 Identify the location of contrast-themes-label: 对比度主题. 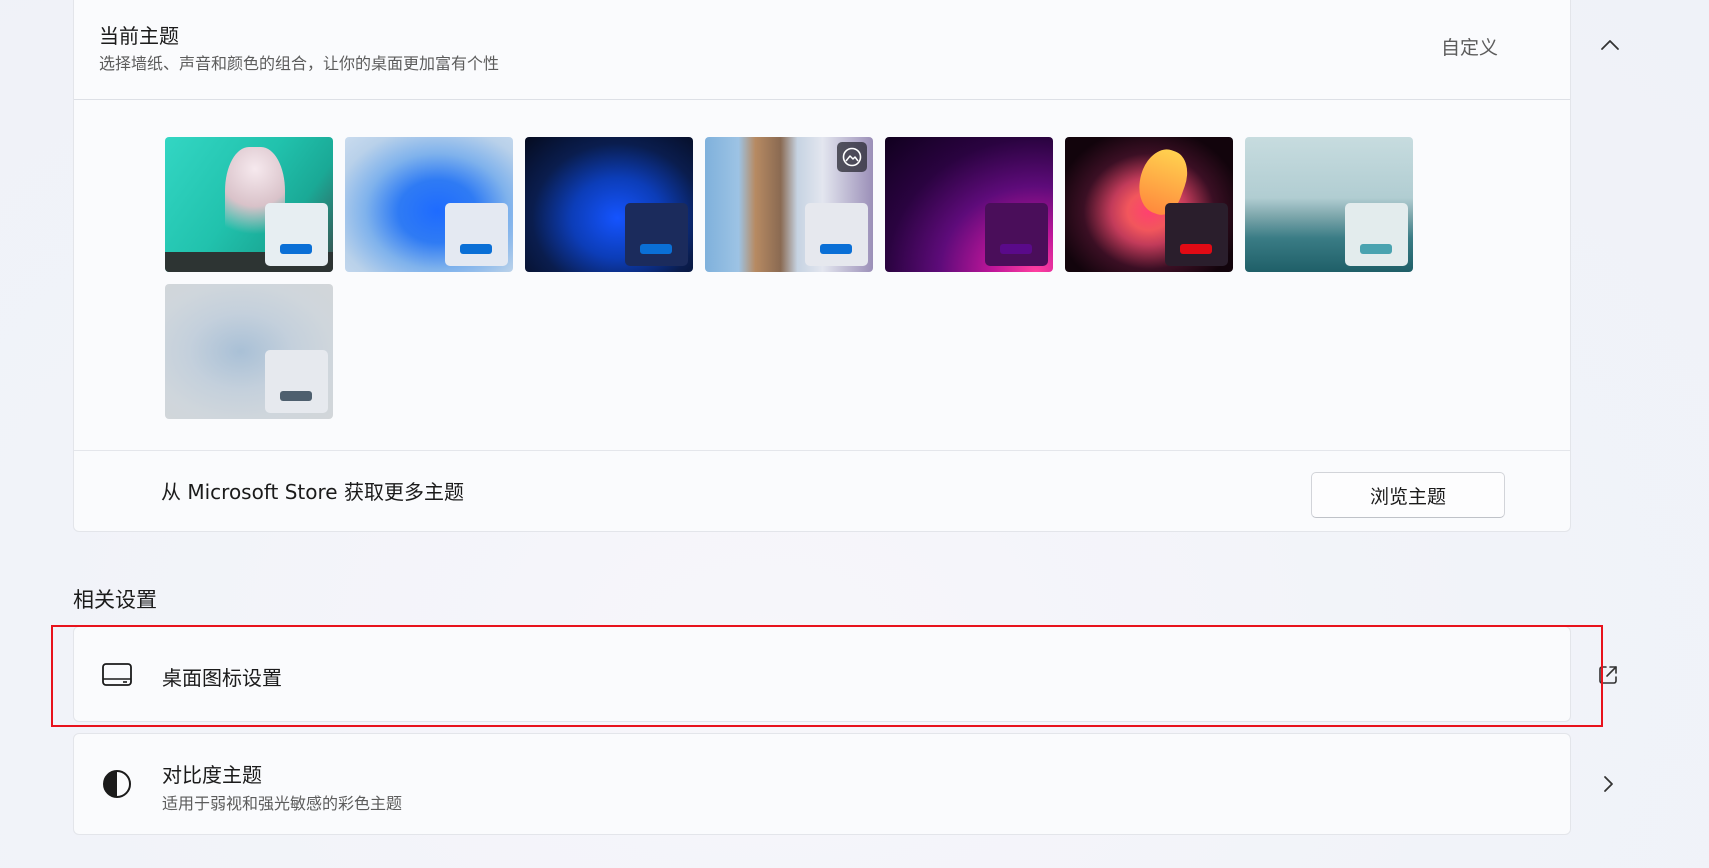
(212, 775).